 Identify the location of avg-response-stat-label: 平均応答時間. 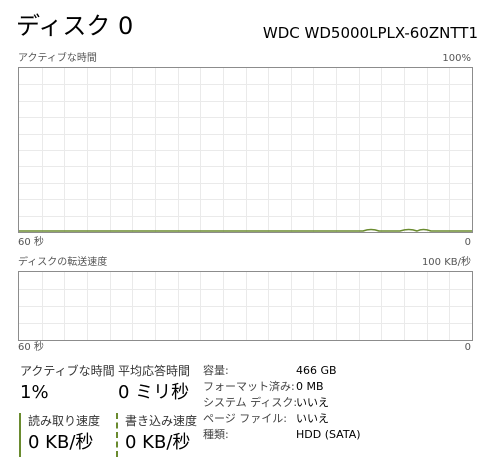
(154, 371).